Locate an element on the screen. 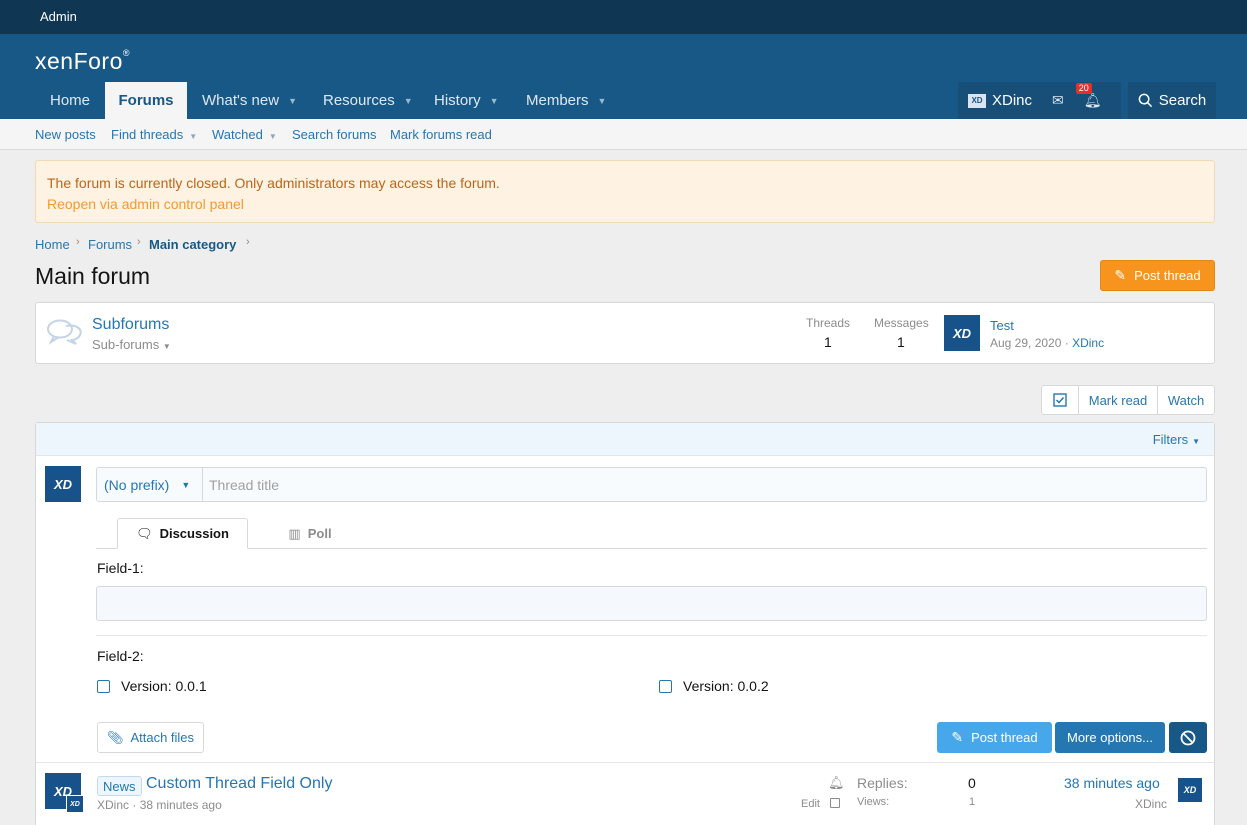 This screenshot has height=825, width=1247. row-divider is located at coordinates (625, 762).